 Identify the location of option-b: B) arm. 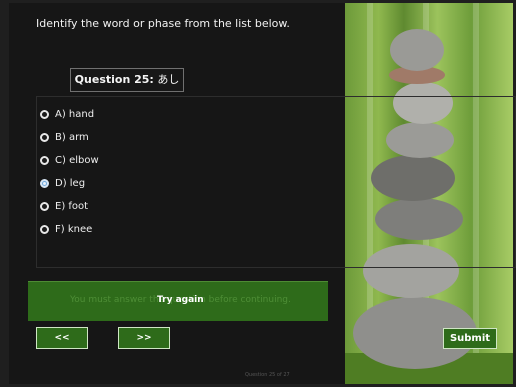
(64, 137).